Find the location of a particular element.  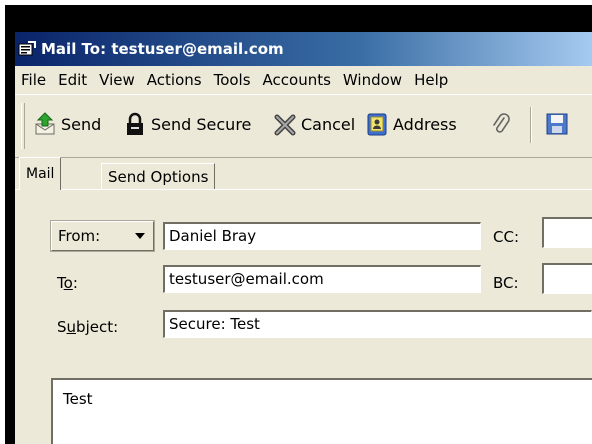

address-book-icon is located at coordinates (377, 124).